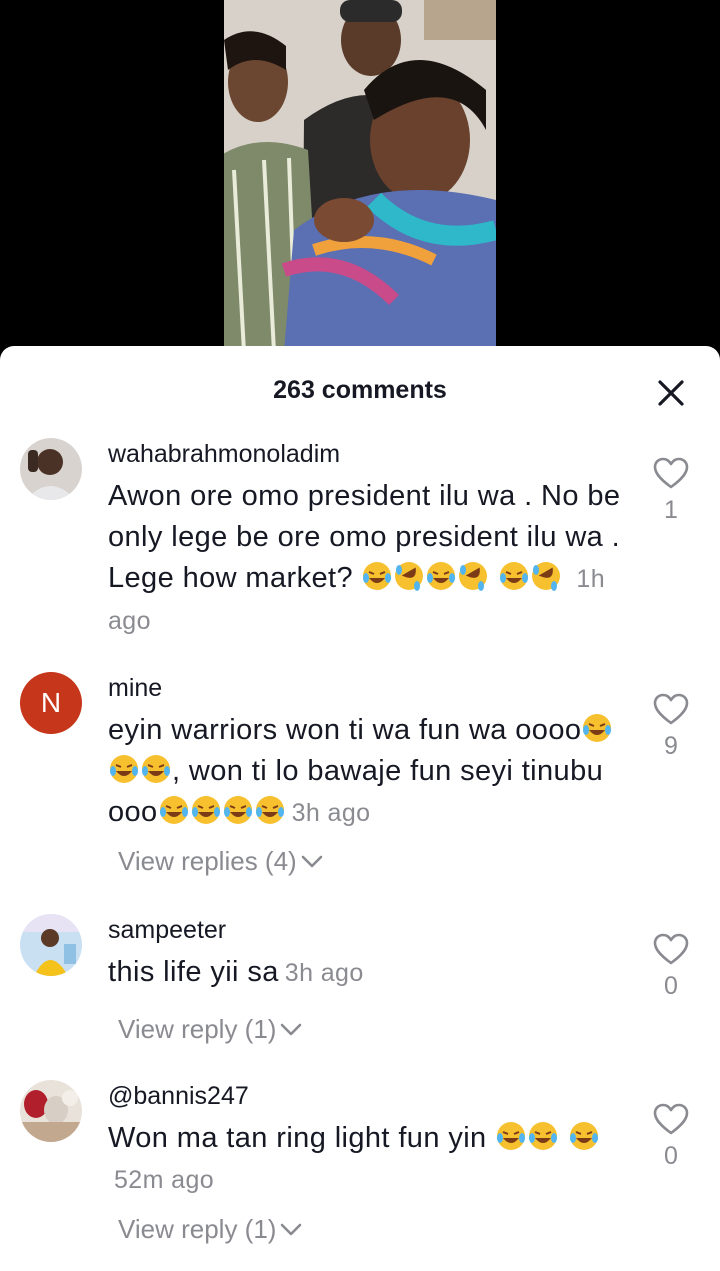  I want to click on comment-text: this life yii sa 3h ago, so click(368, 973).